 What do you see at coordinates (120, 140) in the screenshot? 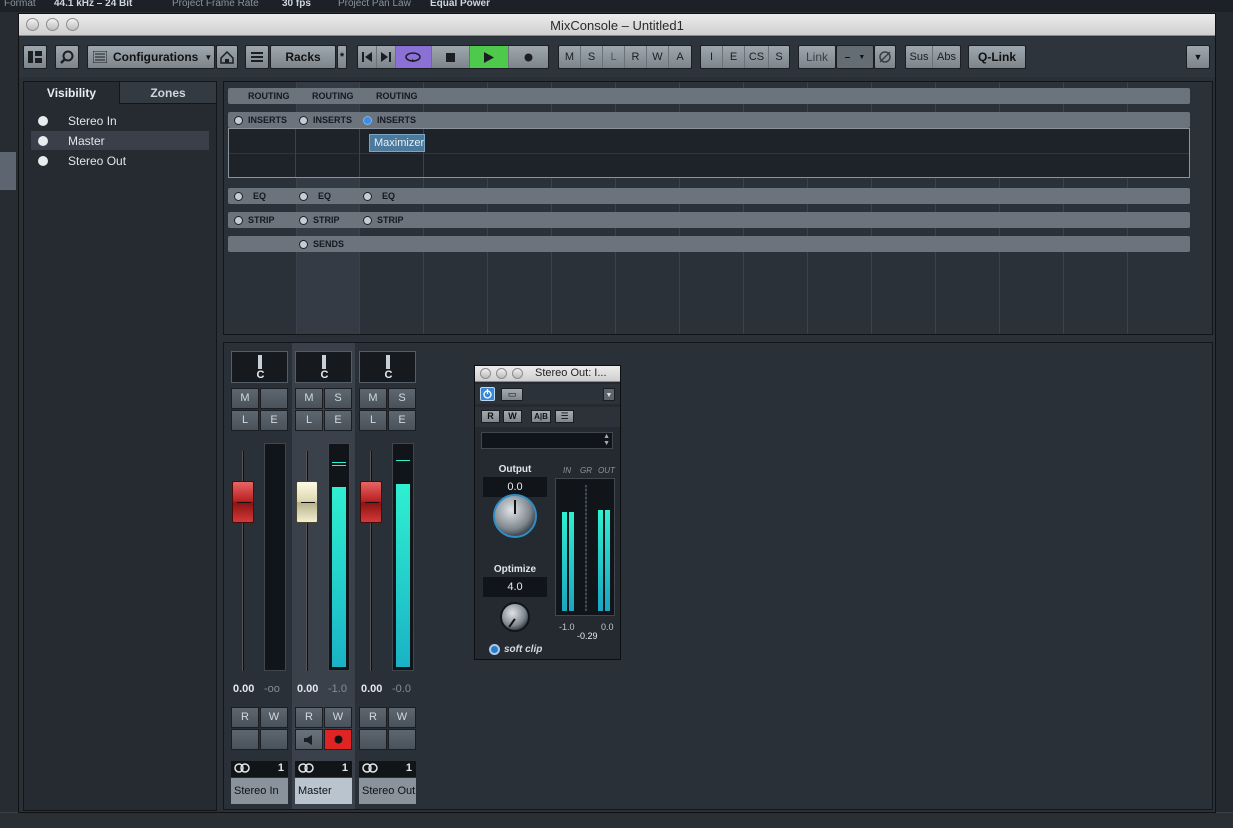
I see `visibility-item-master: Master` at bounding box center [120, 140].